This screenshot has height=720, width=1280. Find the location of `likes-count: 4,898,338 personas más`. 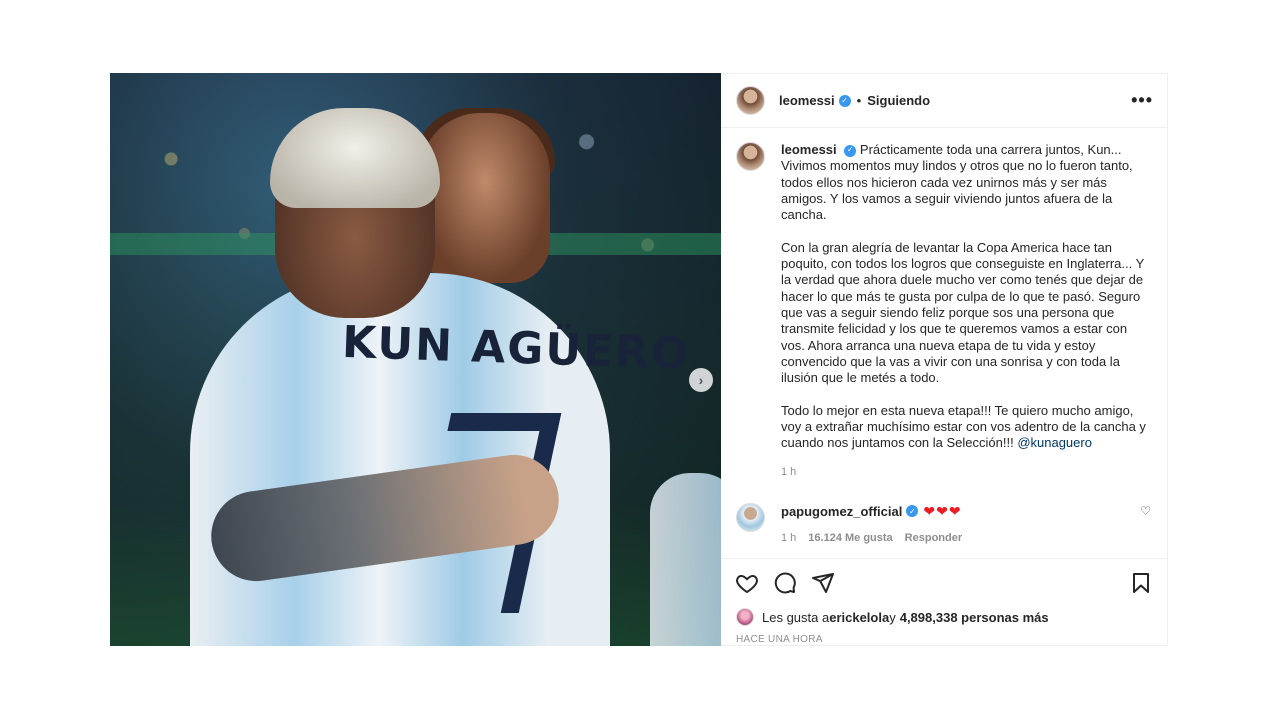

likes-count: 4,898,338 personas más is located at coordinates (974, 617).